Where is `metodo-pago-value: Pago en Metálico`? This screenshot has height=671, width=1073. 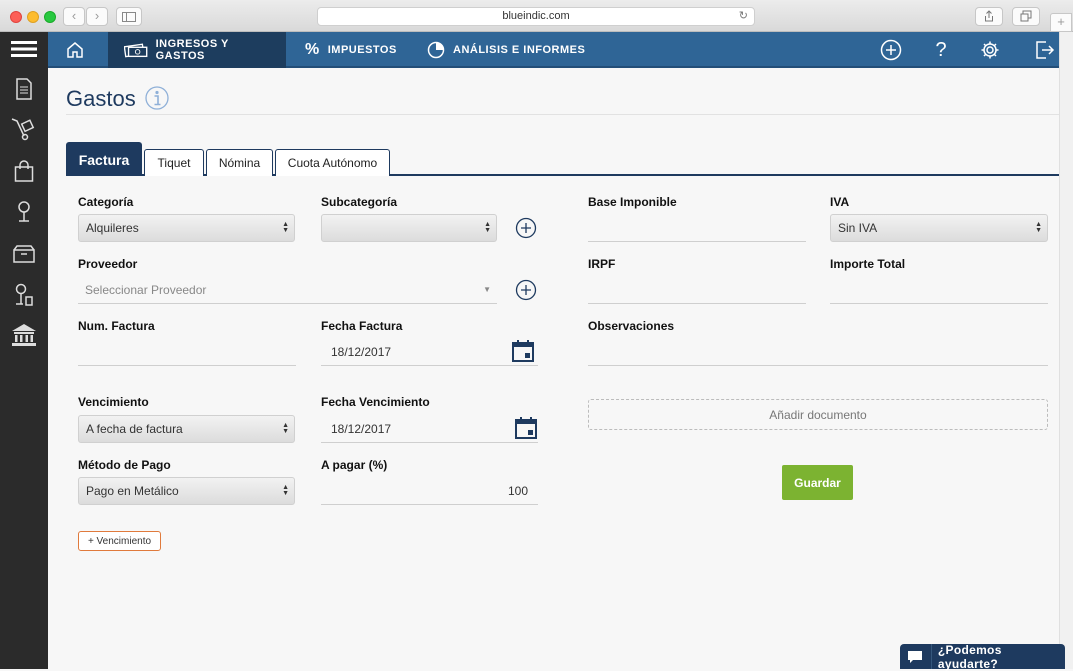
metodo-pago-value: Pago en Metálico is located at coordinates (132, 491).